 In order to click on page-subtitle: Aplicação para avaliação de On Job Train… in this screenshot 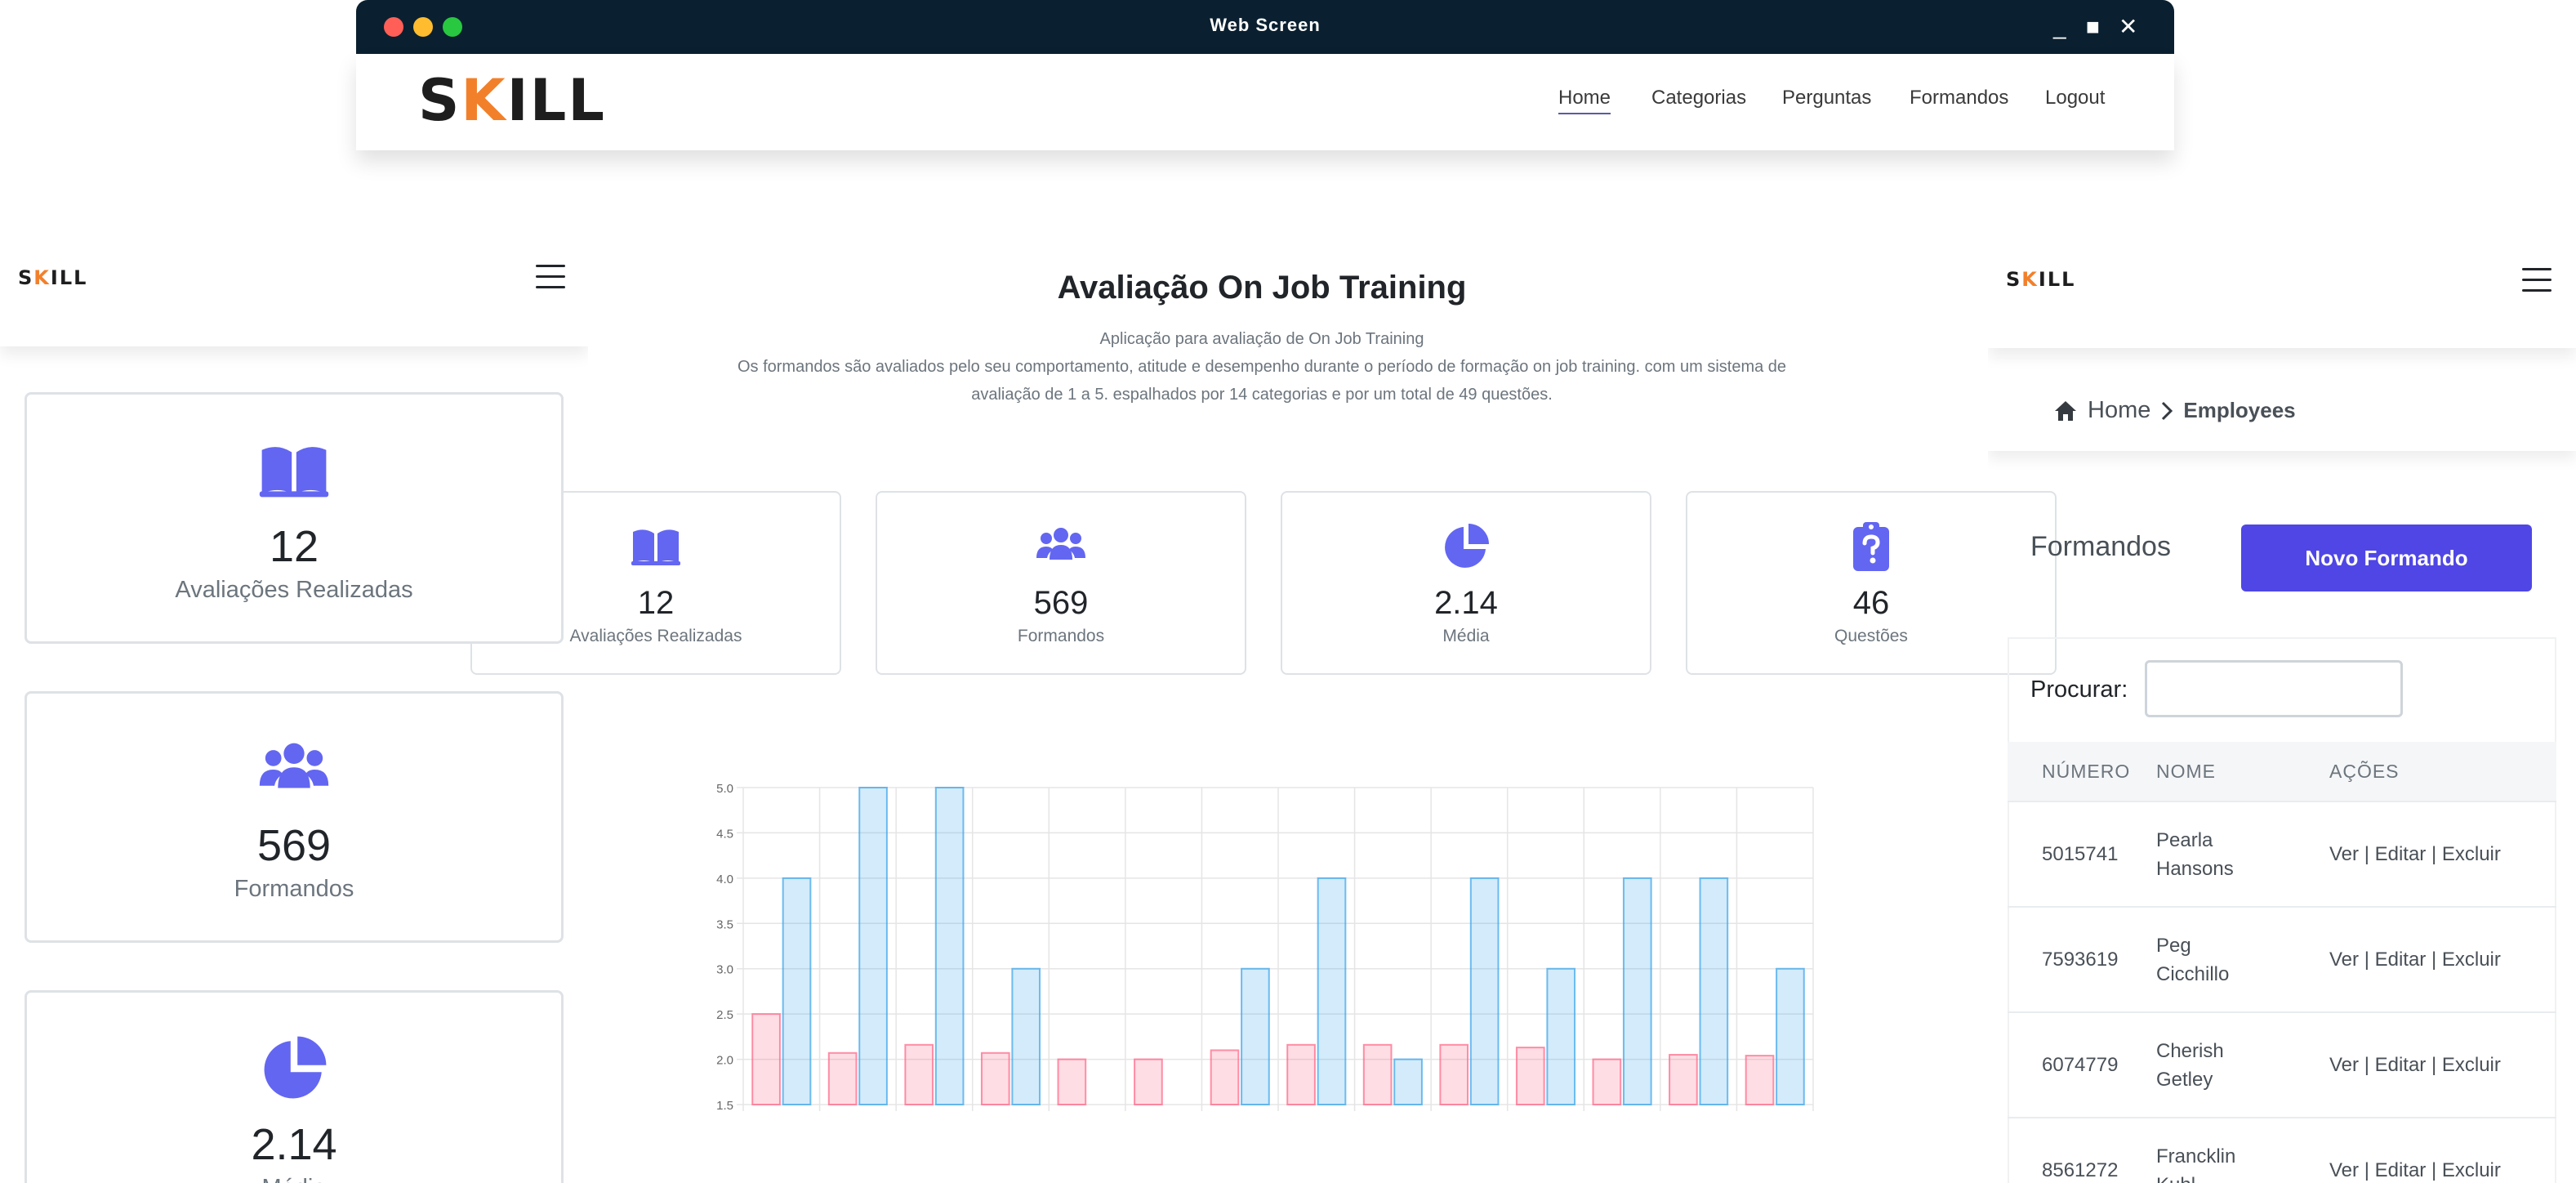, I will do `click(1261, 339)`.